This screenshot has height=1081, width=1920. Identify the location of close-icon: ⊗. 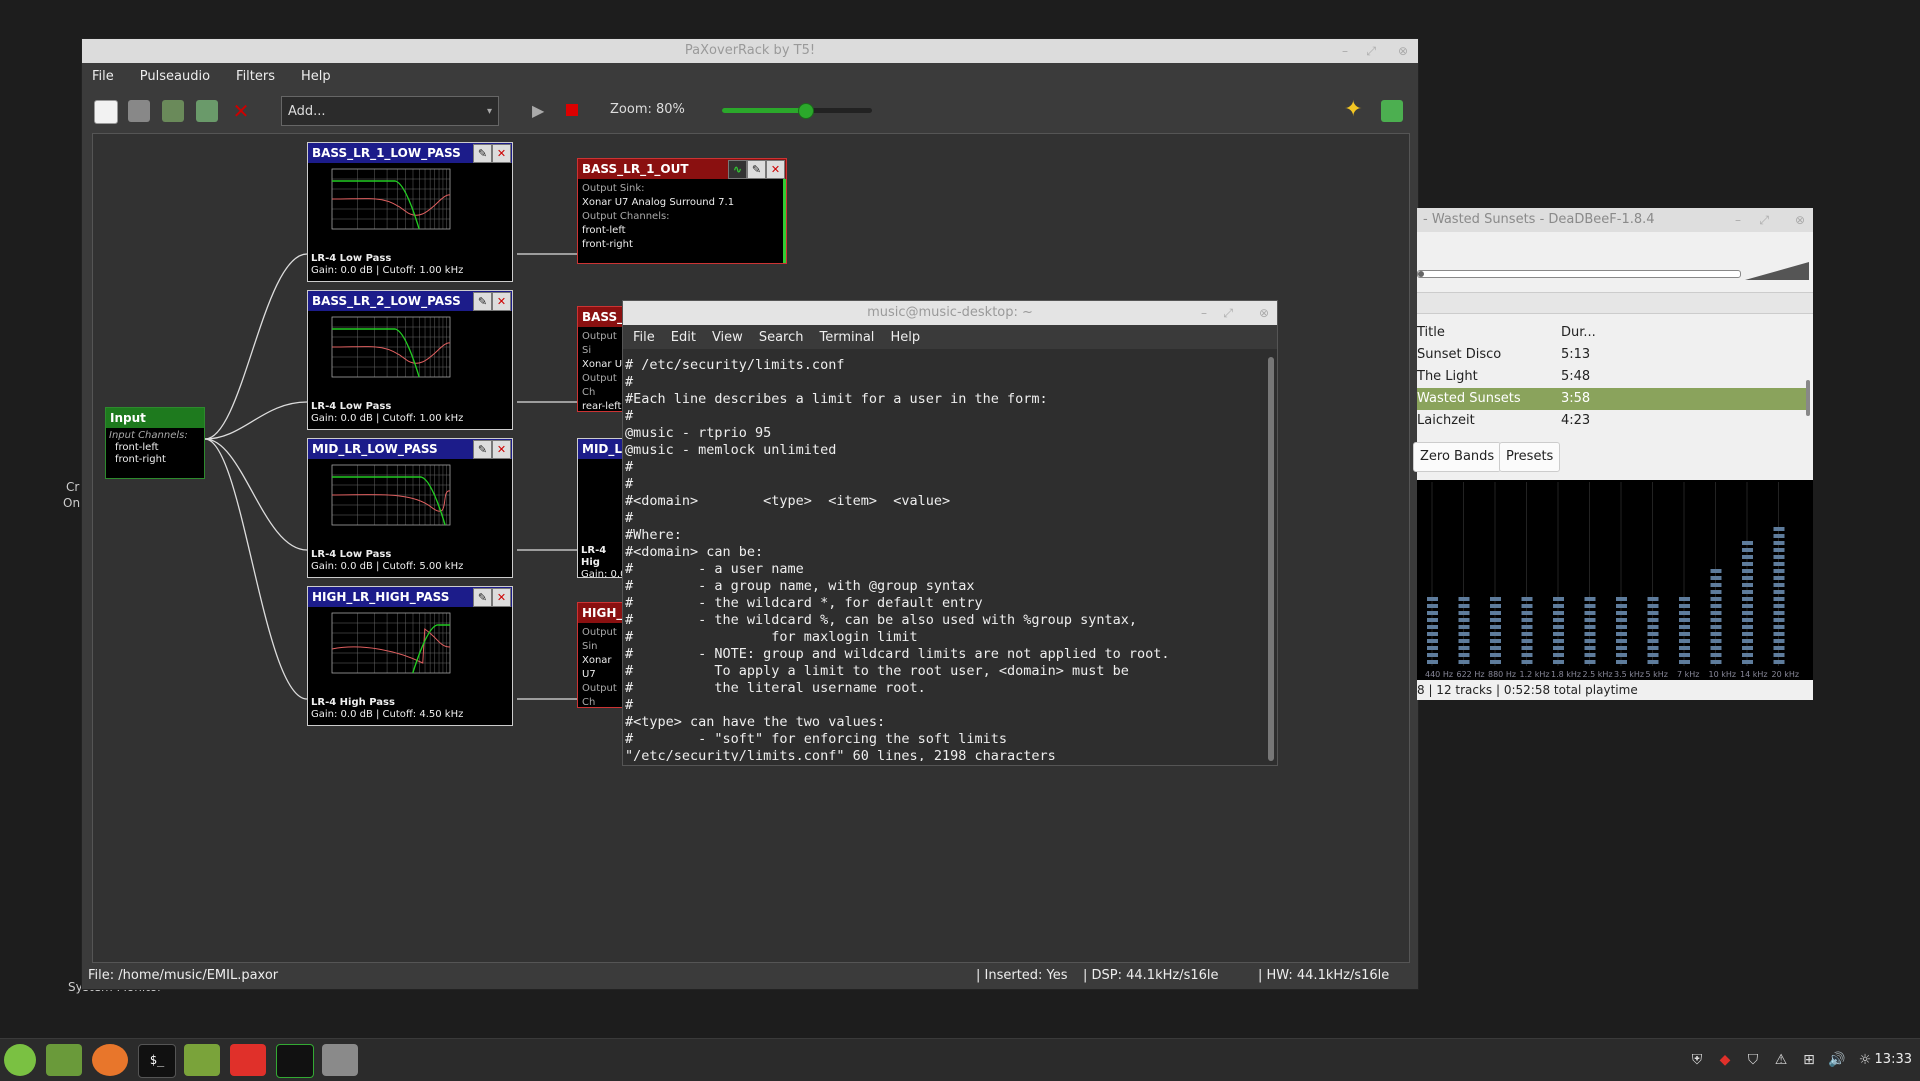
(1800, 220).